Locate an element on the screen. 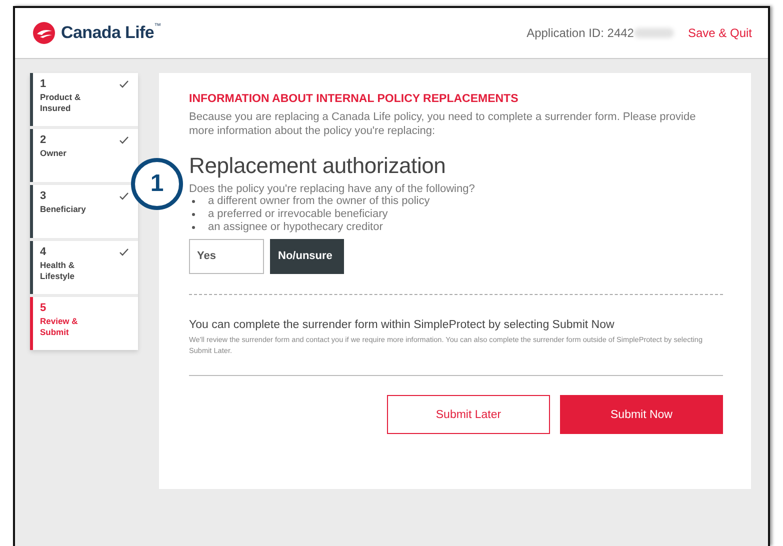 This screenshot has width=783, height=546. bullet-text: a preferred or irrevocable beneficiary is located at coordinates (298, 214).